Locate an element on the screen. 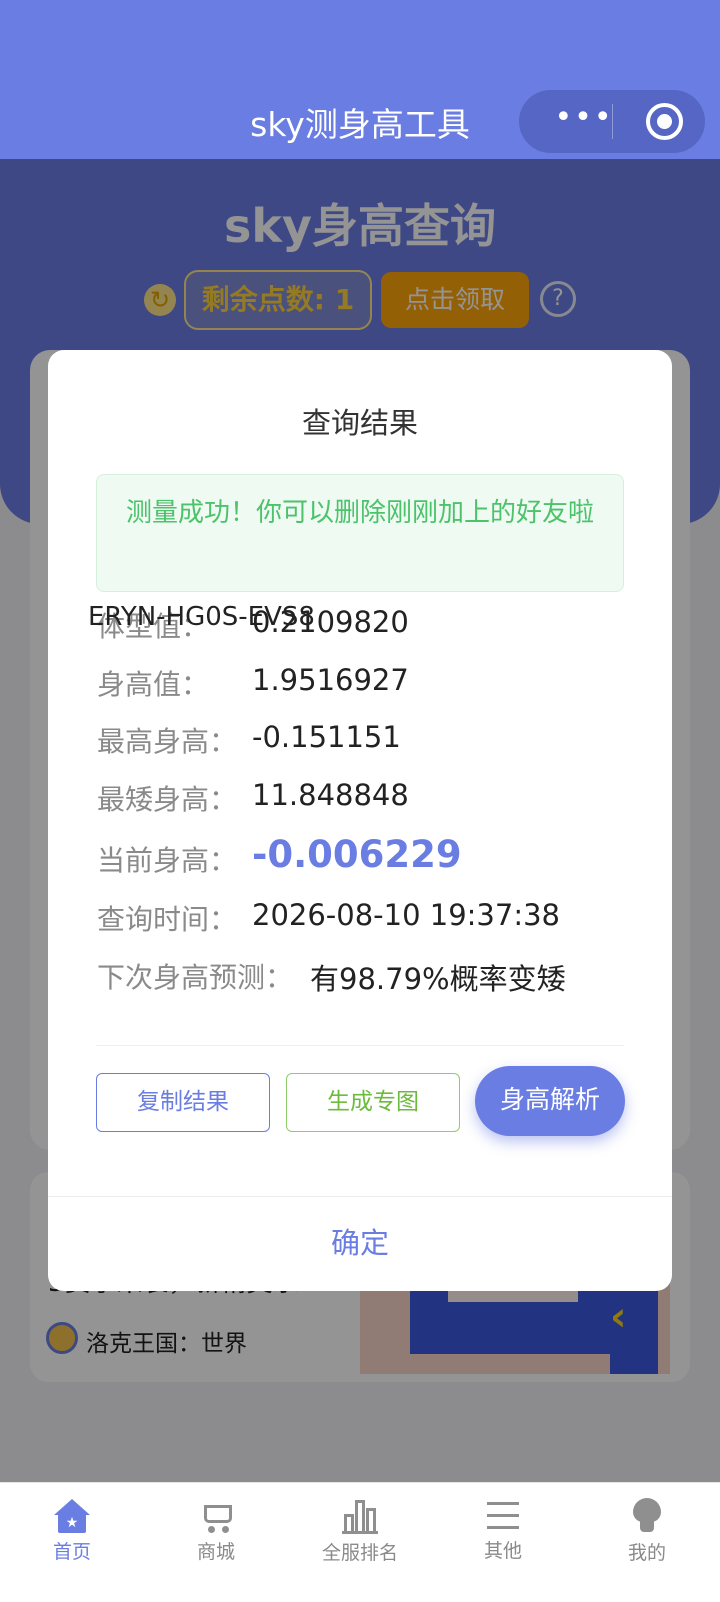 The height and width of the screenshot is (1602, 720). query-code: ERYN-HG0S-EVS8 is located at coordinates (201, 617).